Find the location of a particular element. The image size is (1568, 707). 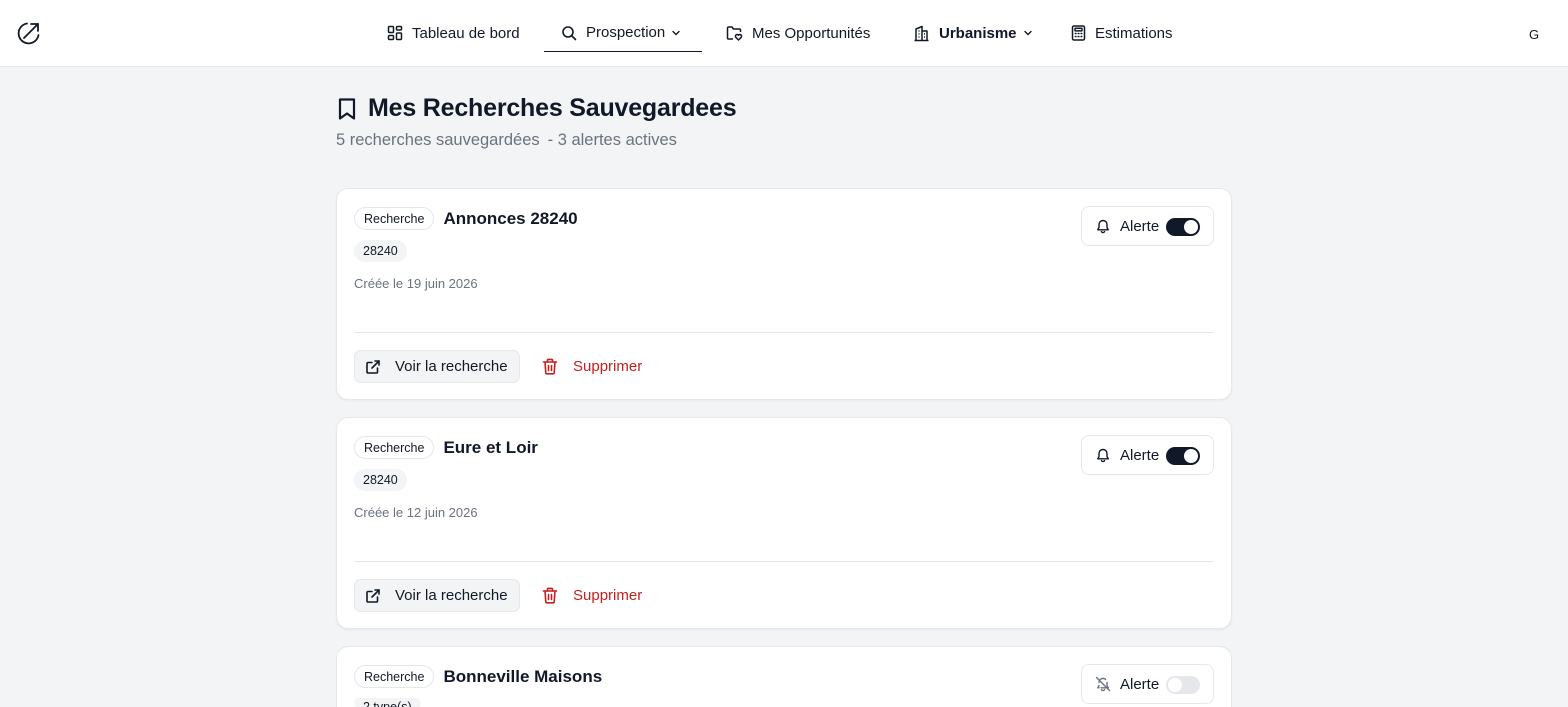

active-alerts-count: - 3 alertes actives is located at coordinates (612, 140).